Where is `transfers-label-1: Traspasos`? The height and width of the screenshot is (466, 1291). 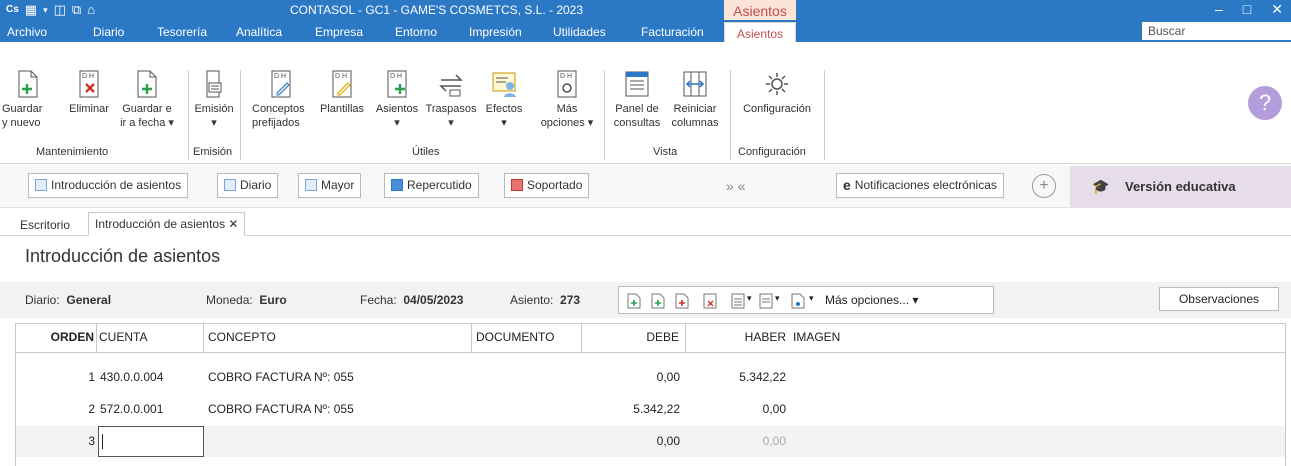
transfers-label-1: Traspasos is located at coordinates (451, 109).